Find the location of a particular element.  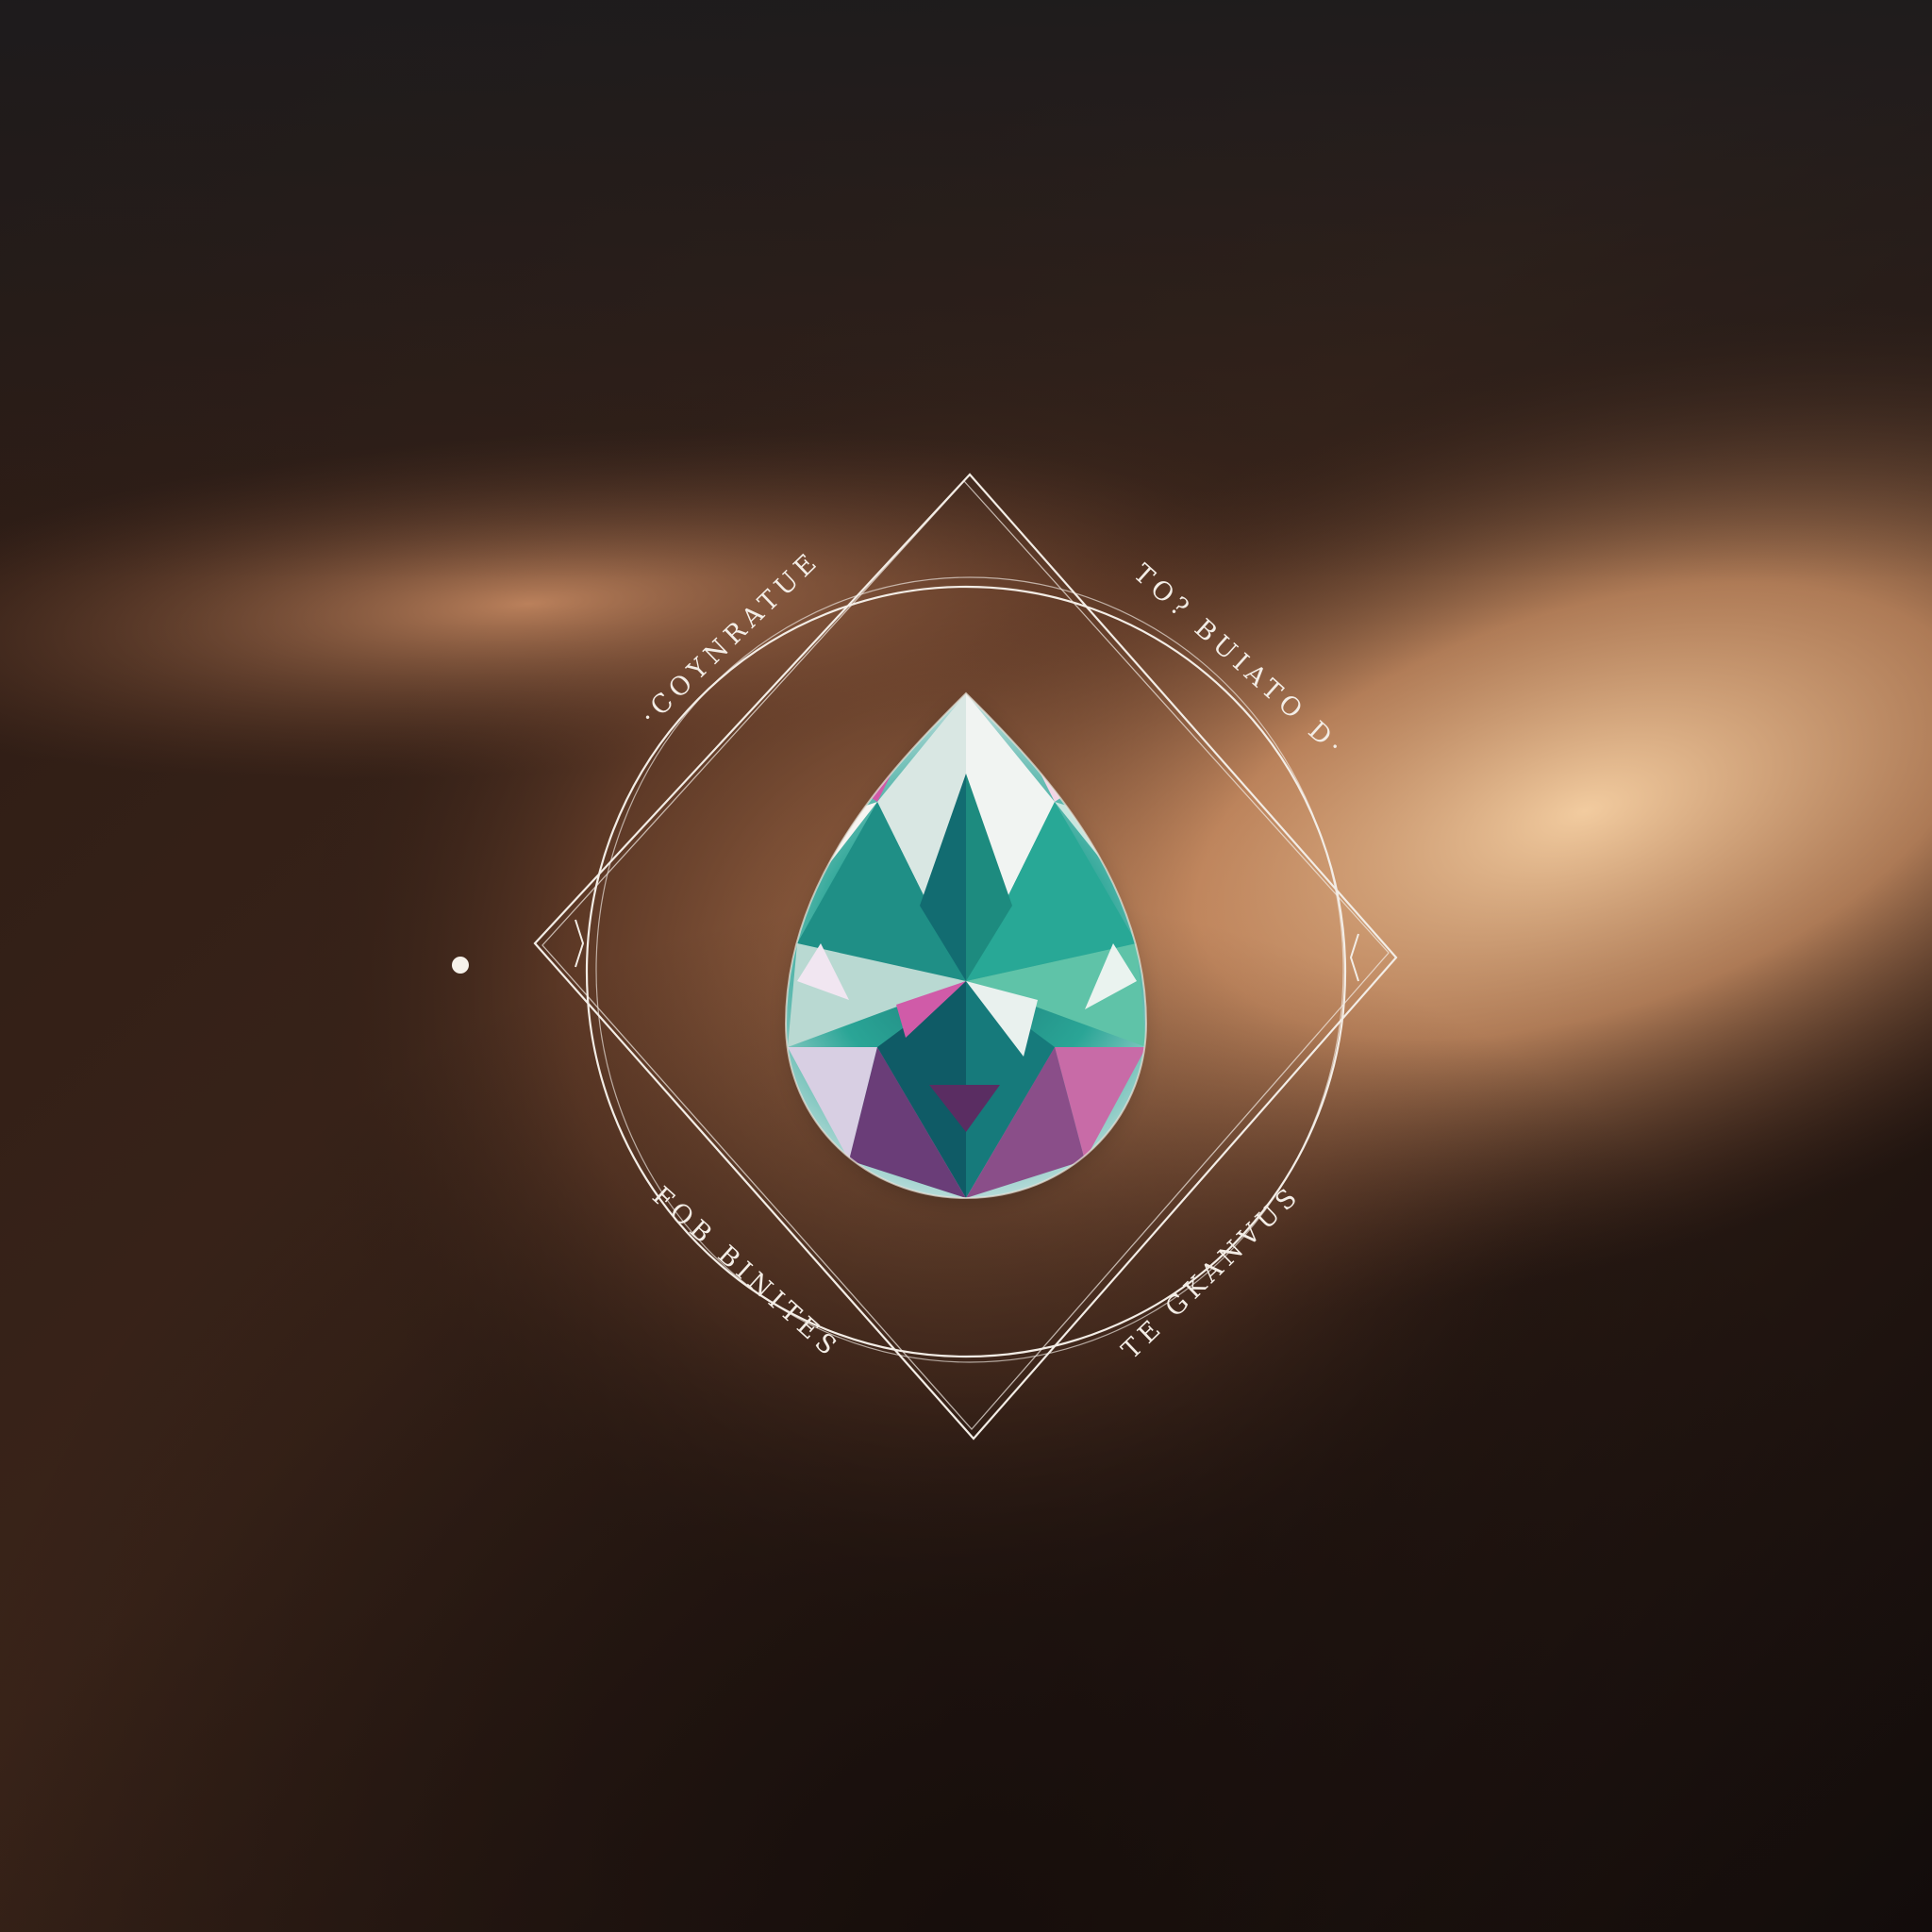

orbit-dot is located at coordinates (461, 965).